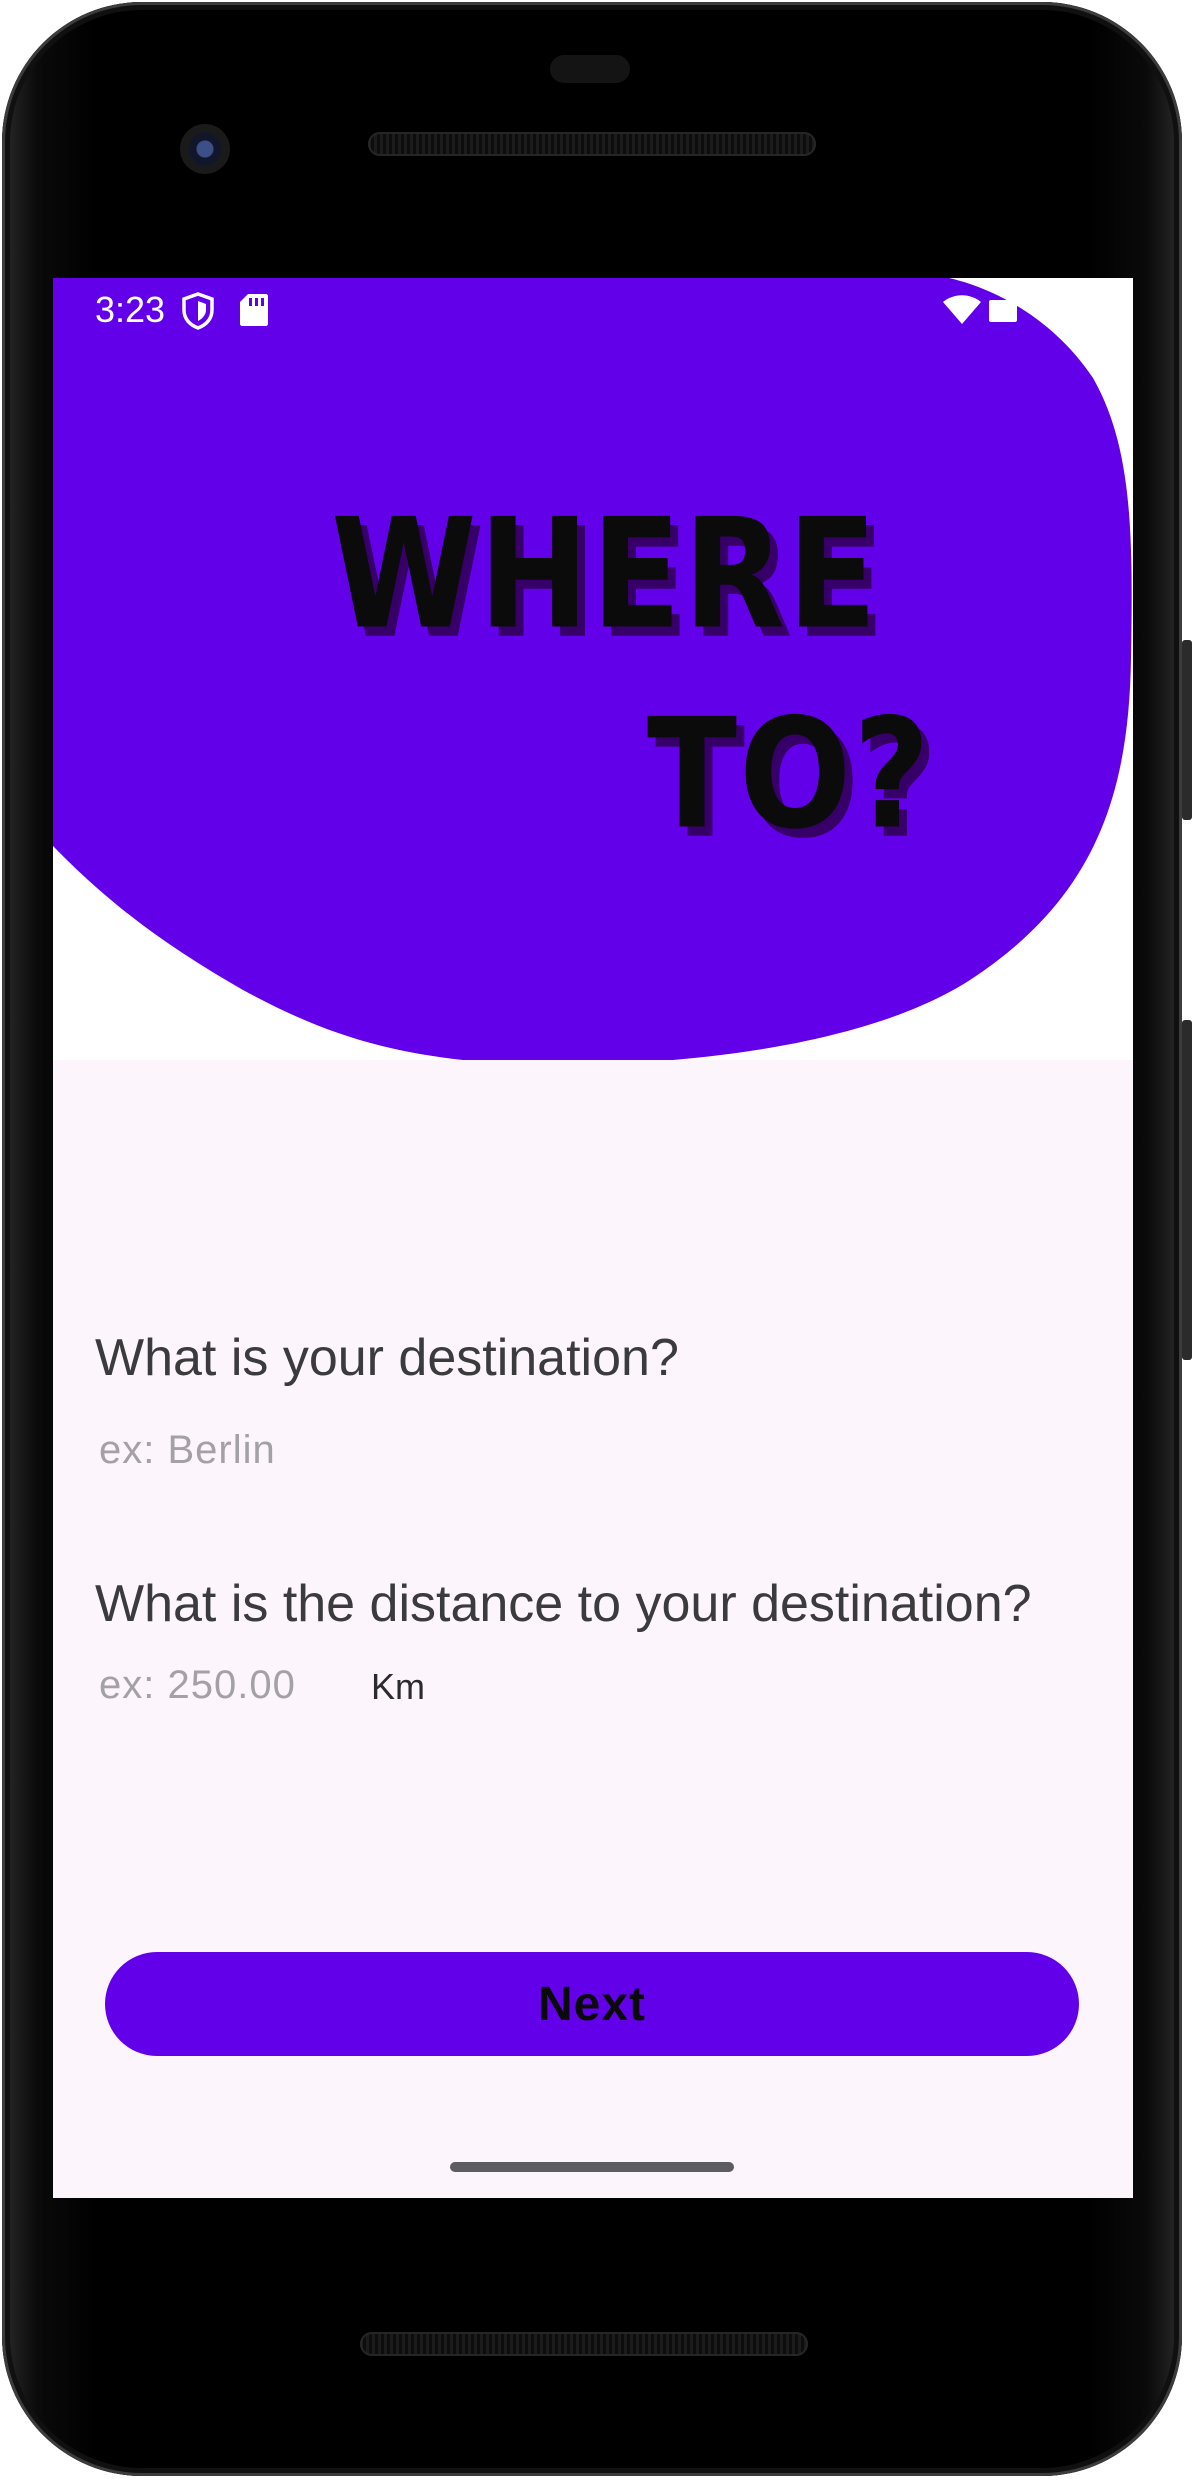 Image resolution: width=1194 pixels, height=2480 pixels. What do you see at coordinates (398, 1686) in the screenshot?
I see `distance-unit-label: Km` at bounding box center [398, 1686].